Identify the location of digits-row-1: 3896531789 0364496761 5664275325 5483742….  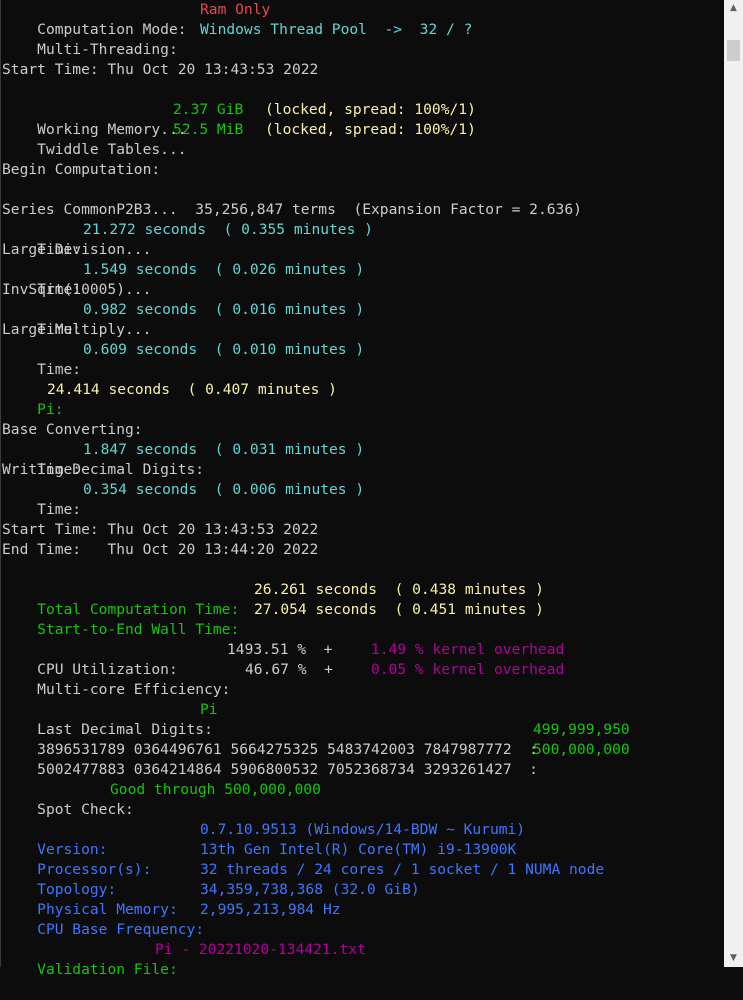
(363, 739).